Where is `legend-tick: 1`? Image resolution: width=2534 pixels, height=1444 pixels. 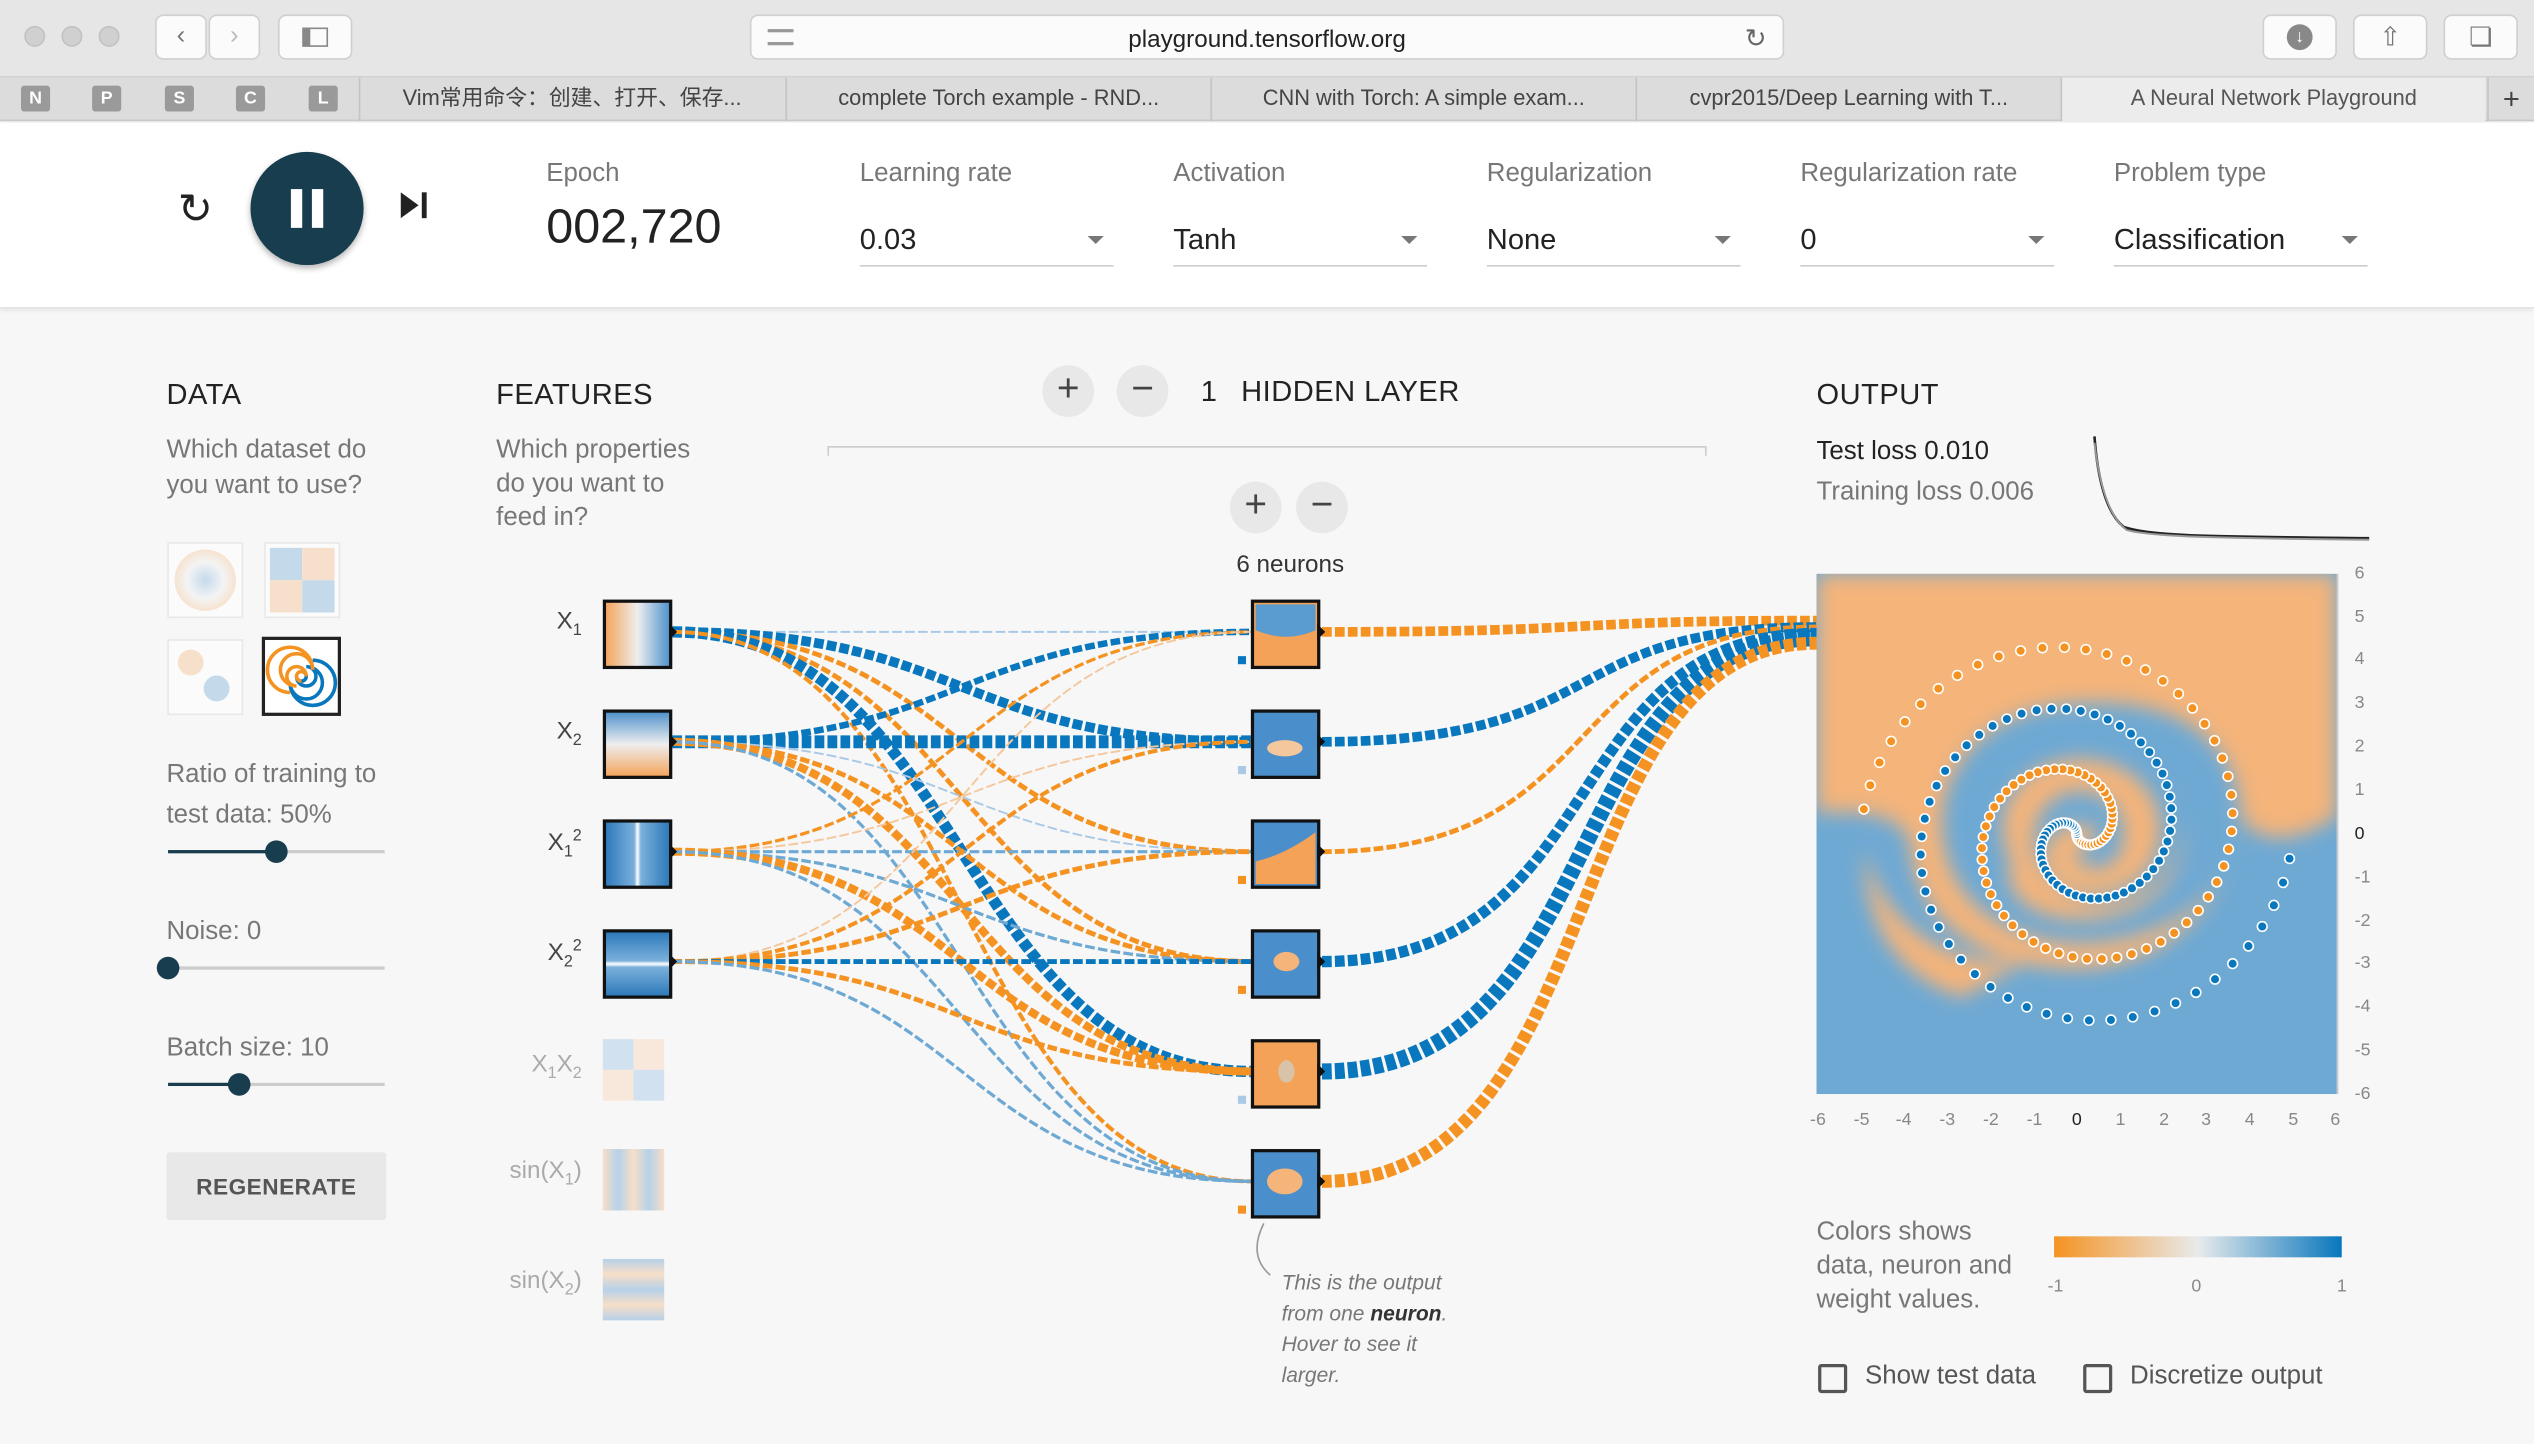 legend-tick: 1 is located at coordinates (2341, 1286).